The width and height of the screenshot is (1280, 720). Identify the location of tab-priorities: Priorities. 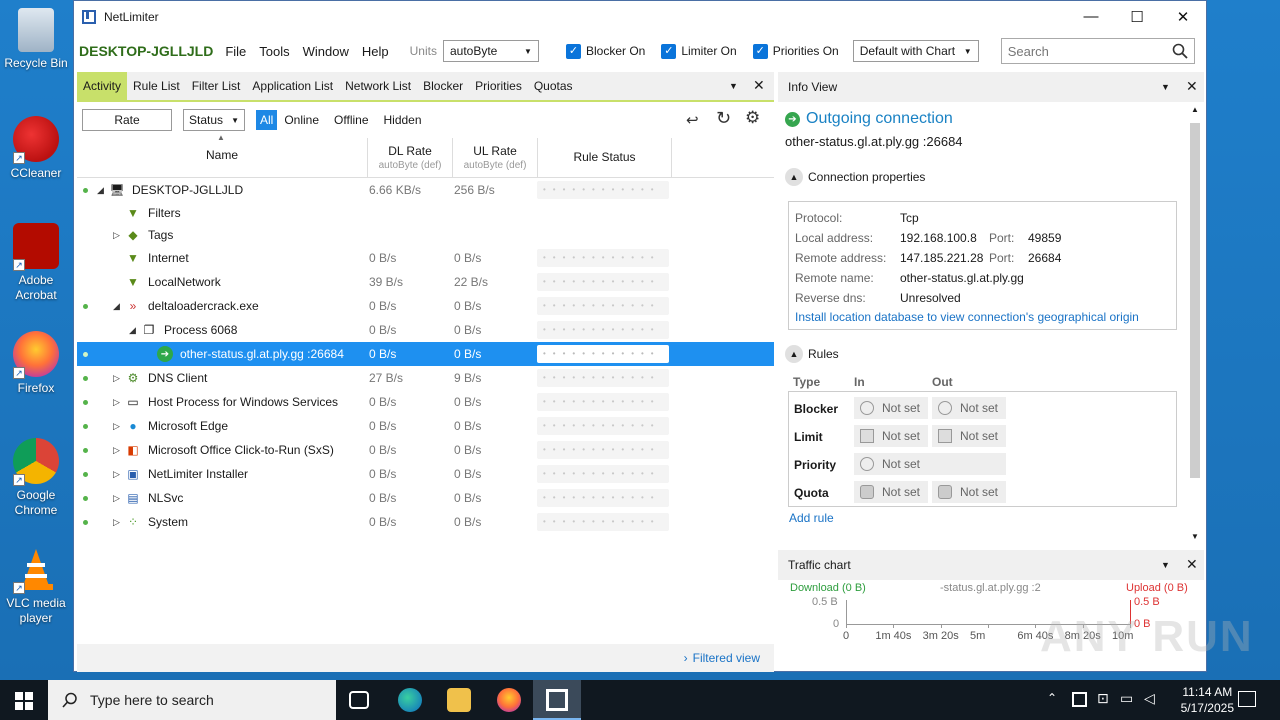
(498, 86).